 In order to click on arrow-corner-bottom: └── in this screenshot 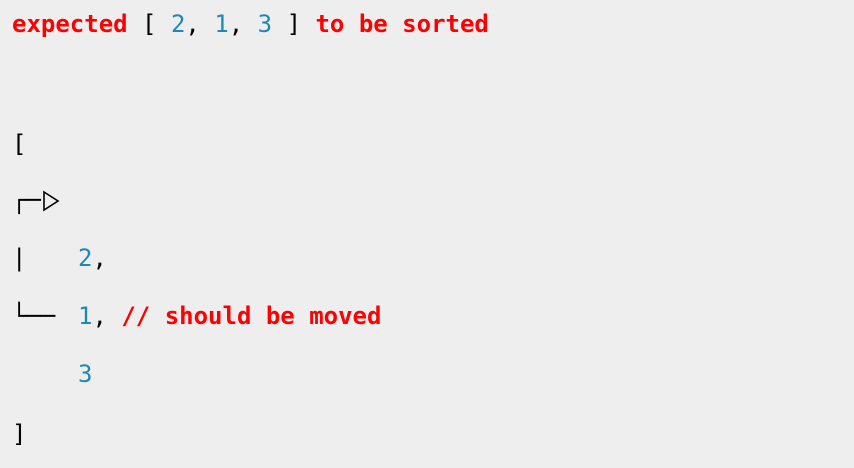, I will do `click(34, 316)`.